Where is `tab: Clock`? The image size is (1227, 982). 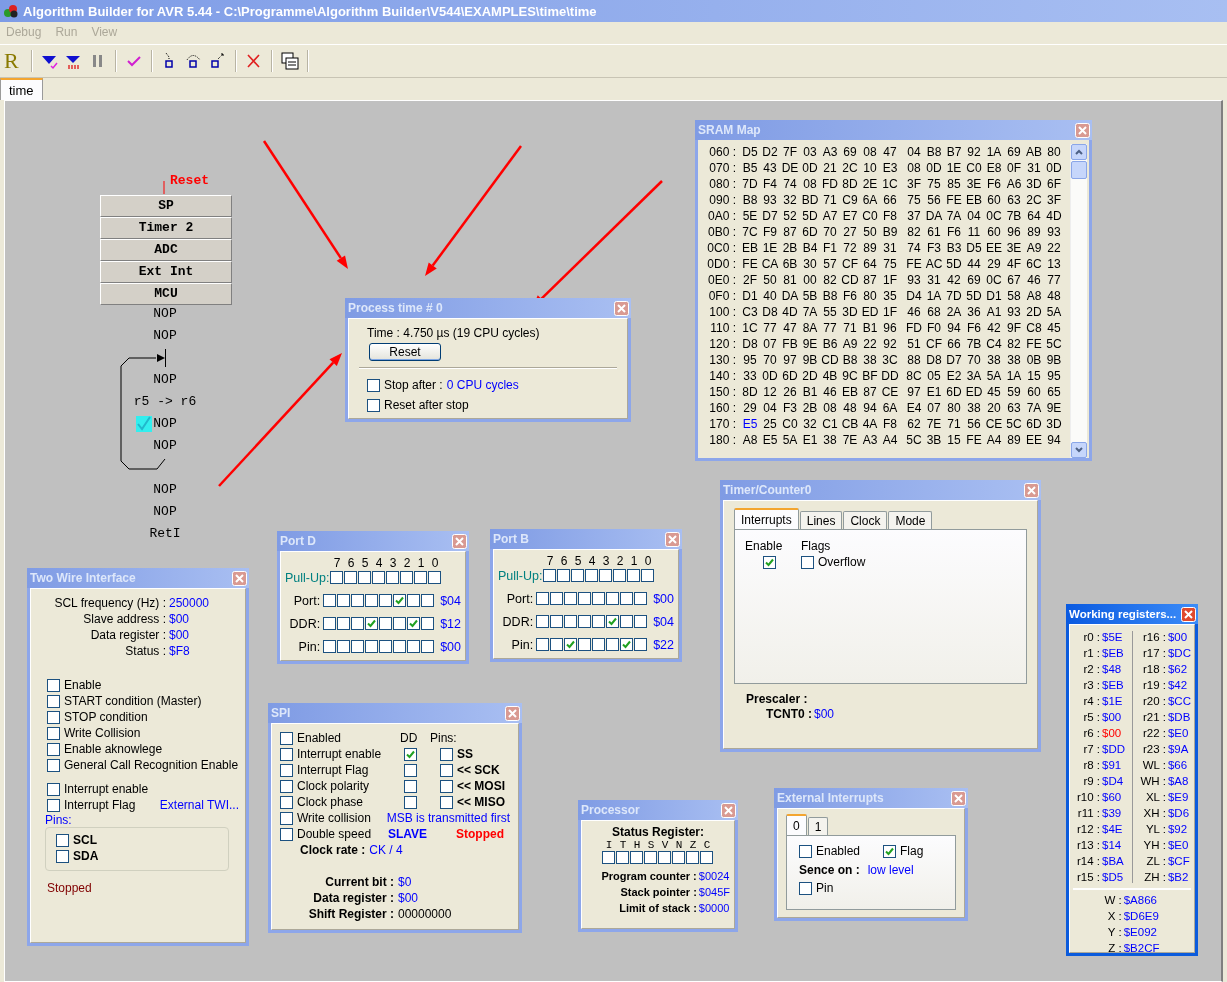 tab: Clock is located at coordinates (865, 520).